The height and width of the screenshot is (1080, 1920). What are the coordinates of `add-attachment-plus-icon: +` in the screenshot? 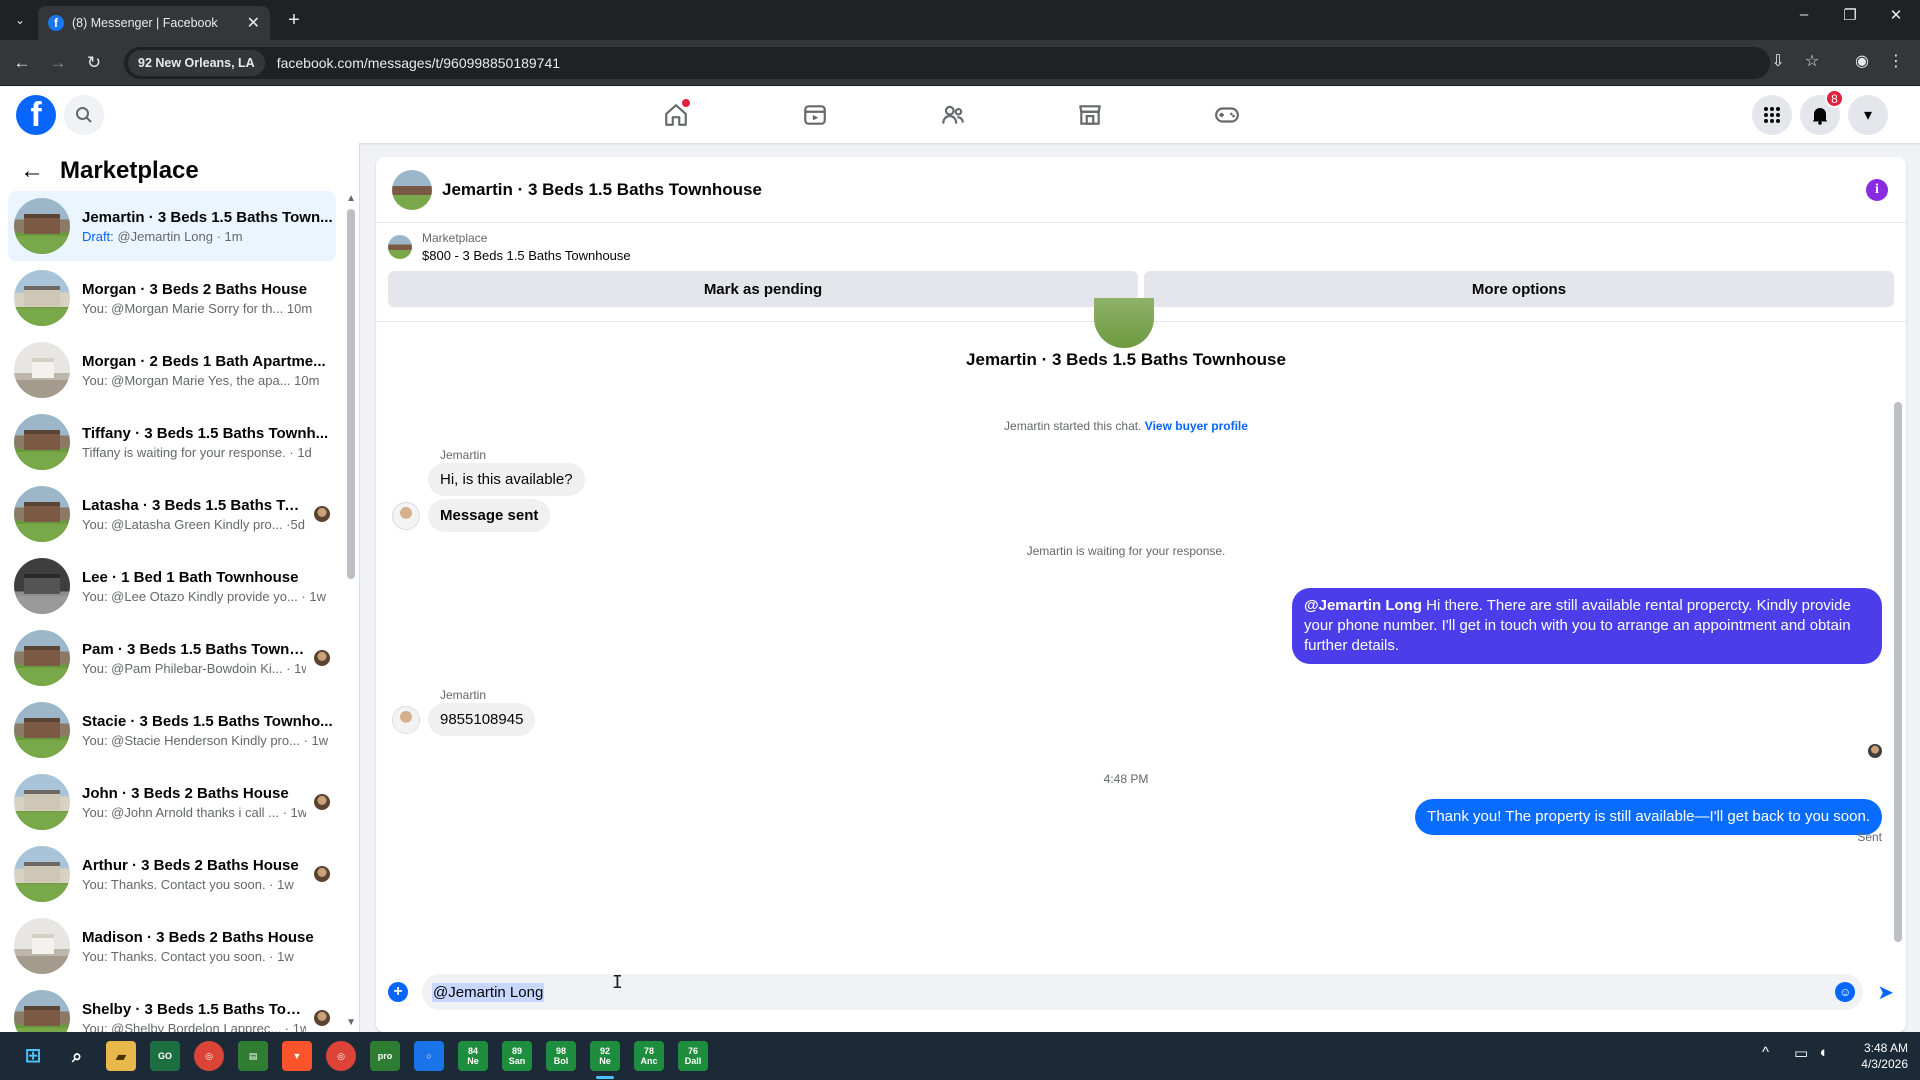 It's located at (398, 992).